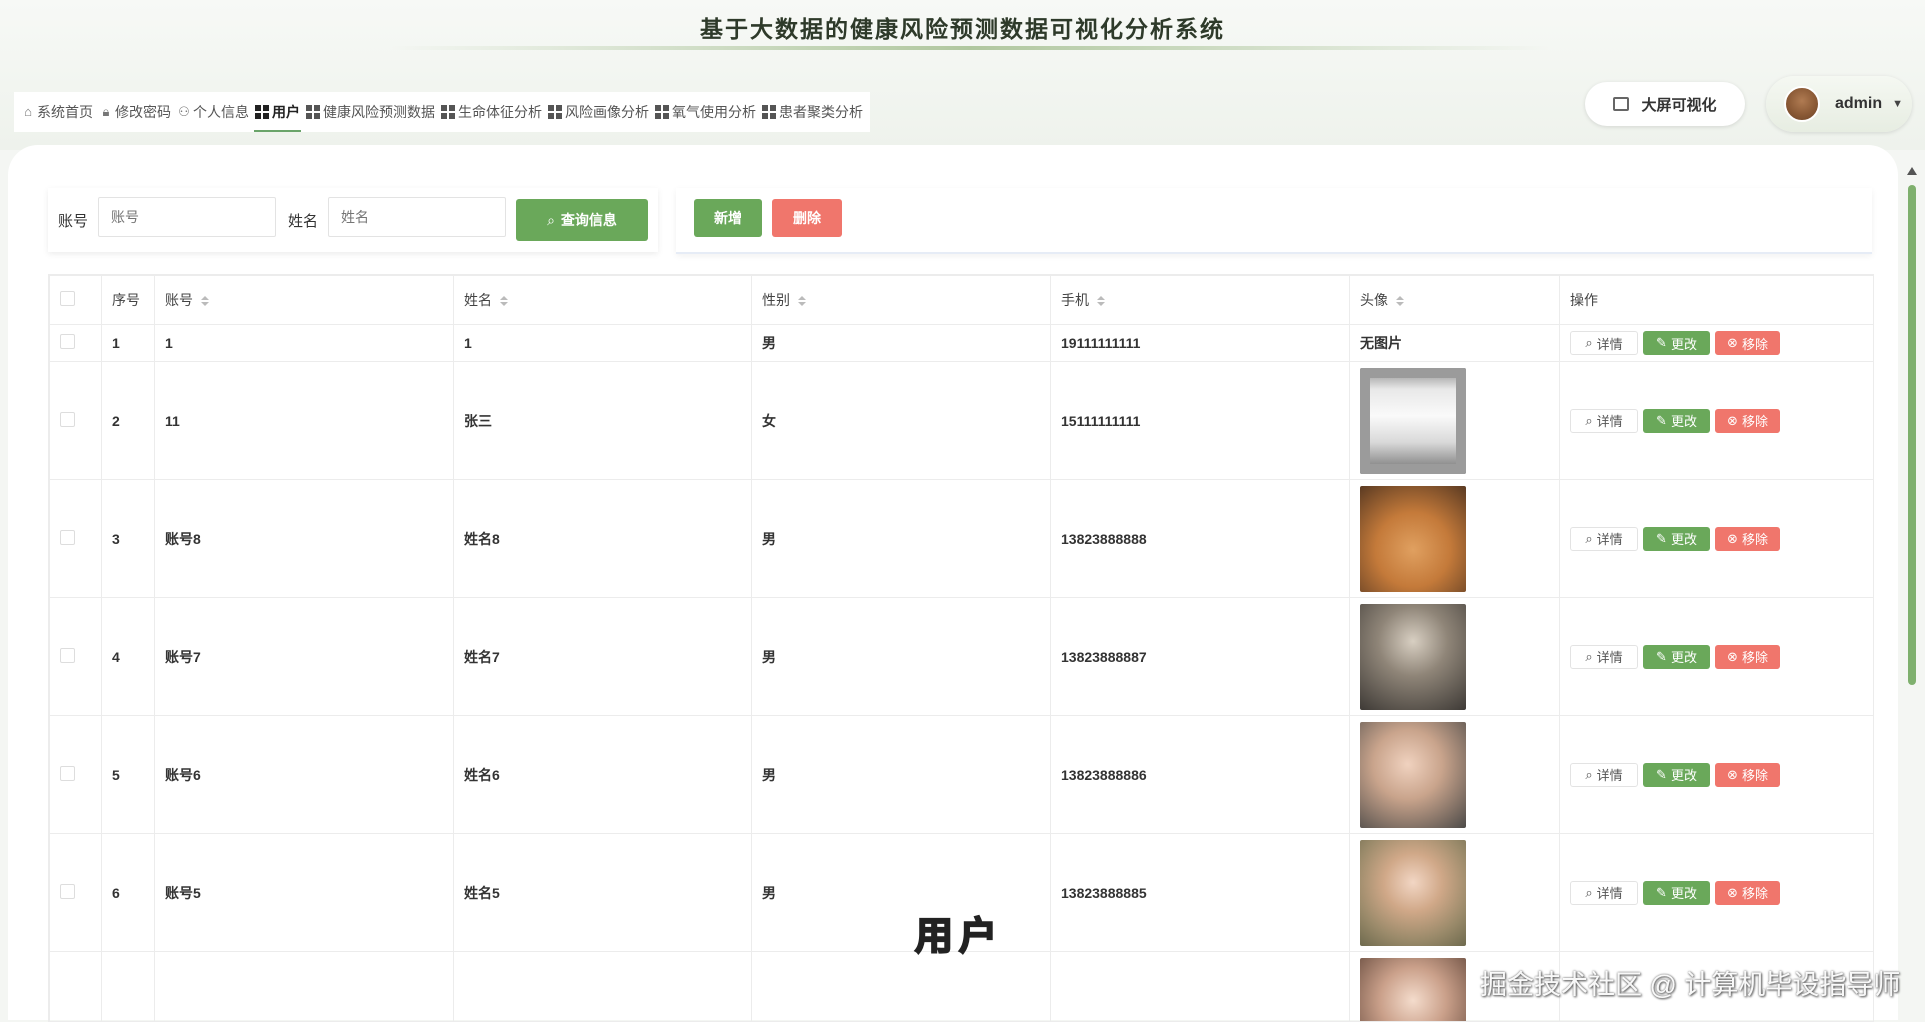 Image resolution: width=1925 pixels, height=1022 pixels. What do you see at coordinates (1455, 300) in the screenshot?
I see `column-header-avatar: 头像` at bounding box center [1455, 300].